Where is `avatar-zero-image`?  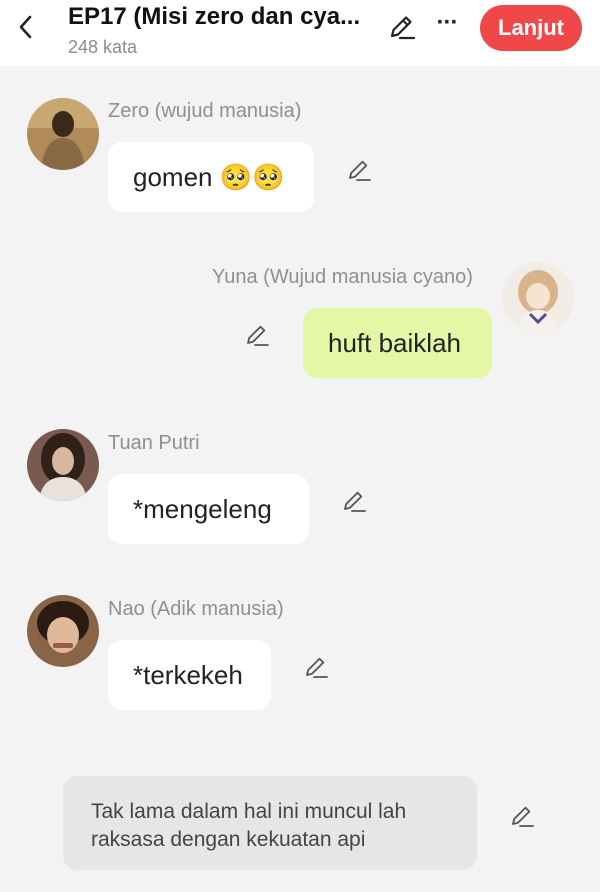 avatar-zero-image is located at coordinates (63, 134).